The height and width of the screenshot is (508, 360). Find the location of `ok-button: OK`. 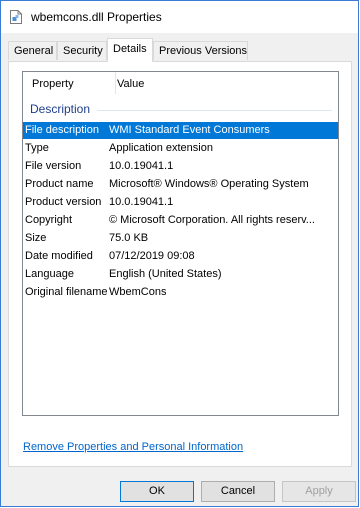

ok-button: OK is located at coordinates (157, 491).